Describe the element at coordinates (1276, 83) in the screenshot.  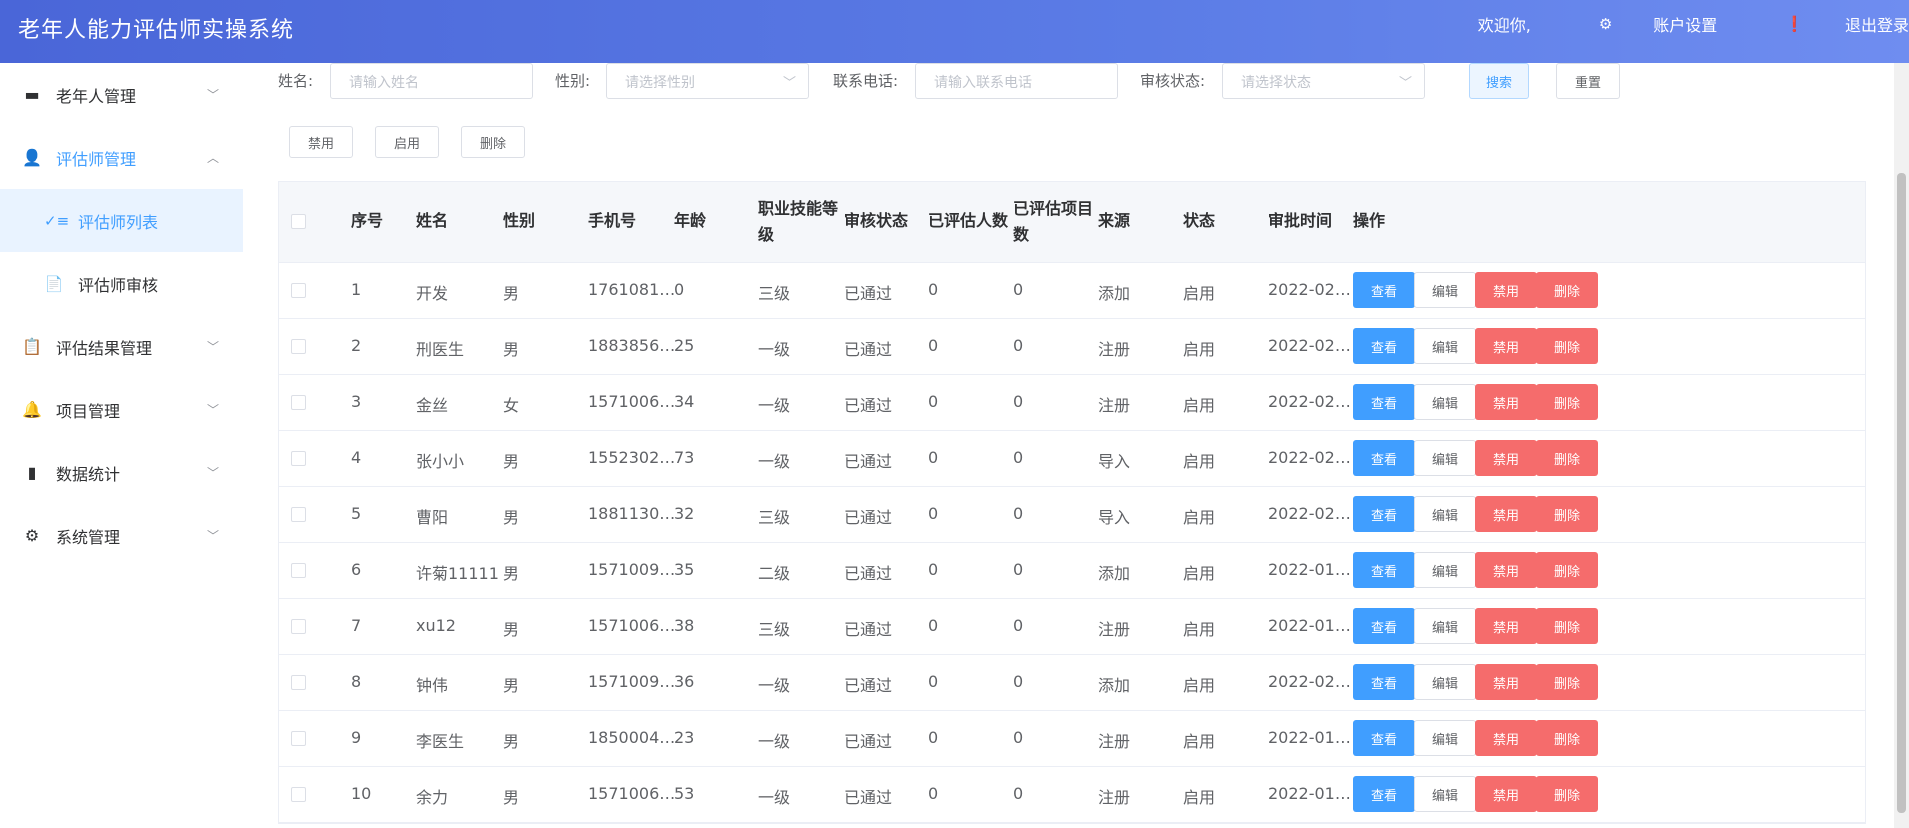
I see `status-select-placeholder: 请选择状态` at that location.